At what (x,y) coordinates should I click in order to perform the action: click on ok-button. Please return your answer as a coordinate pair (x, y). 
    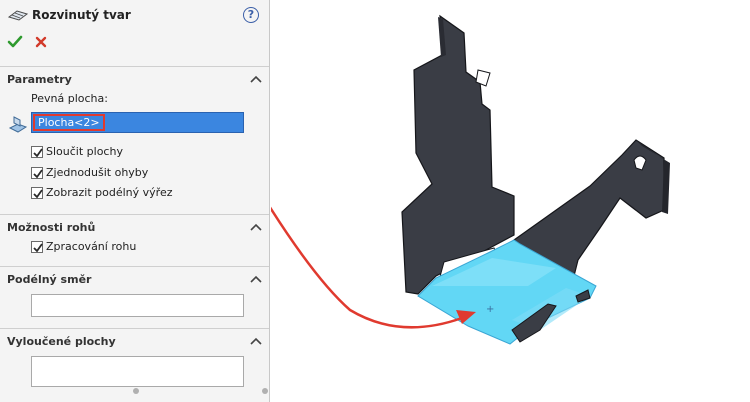
    Looking at the image, I should click on (15, 42).